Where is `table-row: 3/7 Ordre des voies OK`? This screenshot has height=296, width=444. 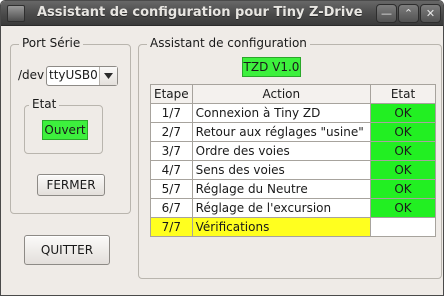
table-row: 3/7 Ordre des voies OK is located at coordinates (293, 151).